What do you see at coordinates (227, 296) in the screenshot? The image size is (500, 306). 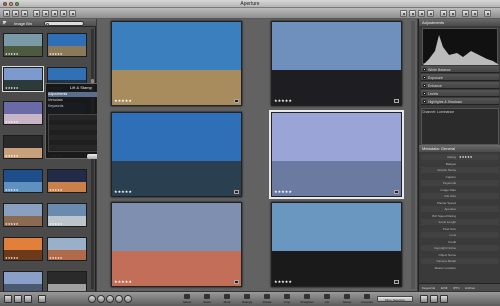 I see `mark-icon` at bounding box center [227, 296].